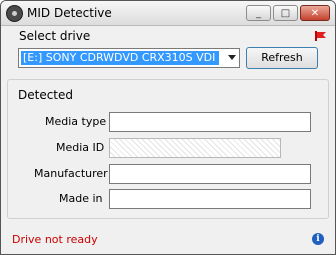 The image size is (336, 255). Describe the element at coordinates (168, 13) in the screenshot. I see `title-bar: MID Detective _ □ ✕` at that location.